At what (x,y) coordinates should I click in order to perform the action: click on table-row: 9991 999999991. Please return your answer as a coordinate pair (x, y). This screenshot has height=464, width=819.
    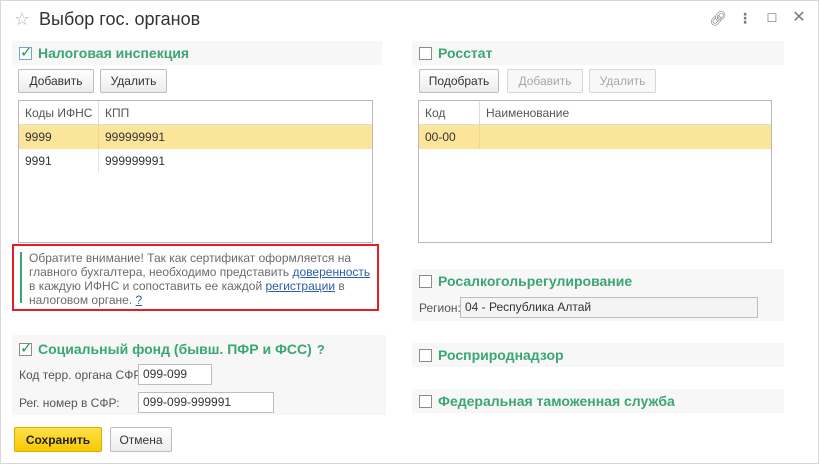
    Looking at the image, I should click on (195, 161).